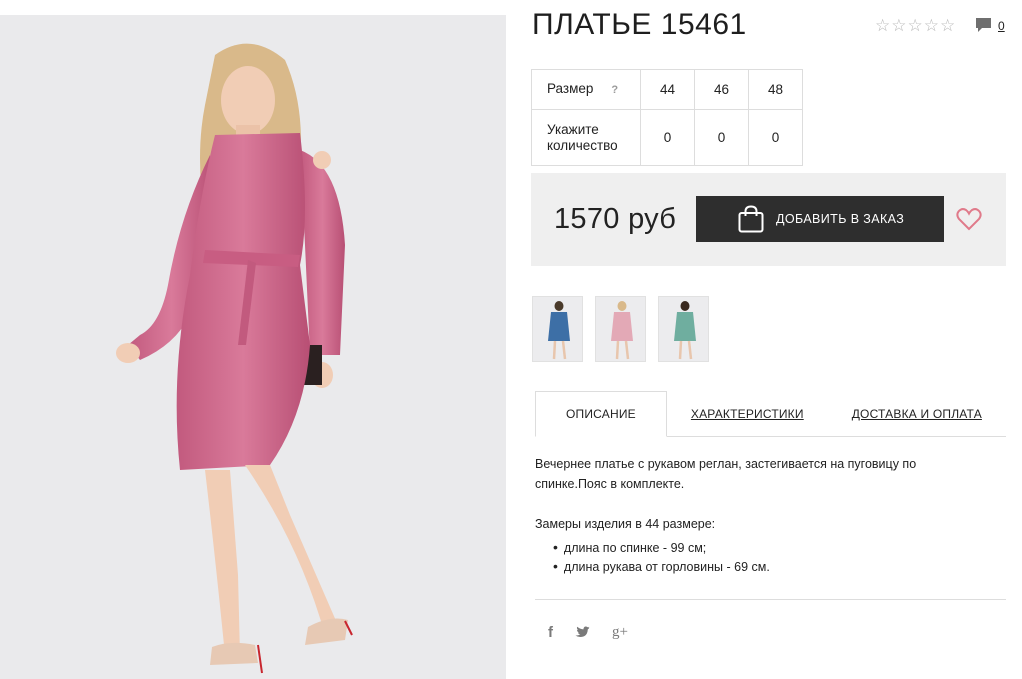 The height and width of the screenshot is (679, 1022). What do you see at coordinates (1001, 26) in the screenshot?
I see `comments-count: 0` at bounding box center [1001, 26].